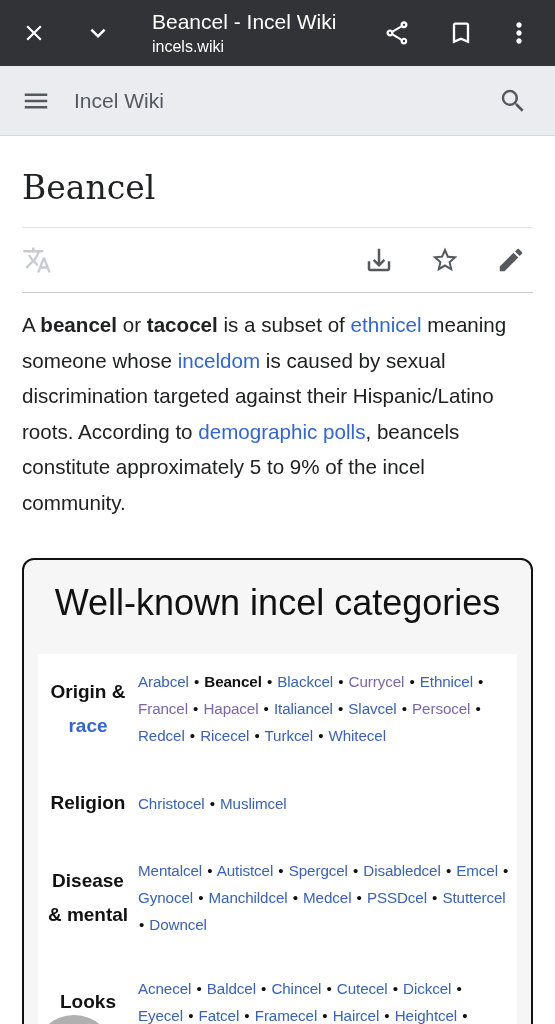 The height and width of the screenshot is (1024, 555). Describe the element at coordinates (288, 735) in the screenshot. I see `category-link: Turkcel` at that location.